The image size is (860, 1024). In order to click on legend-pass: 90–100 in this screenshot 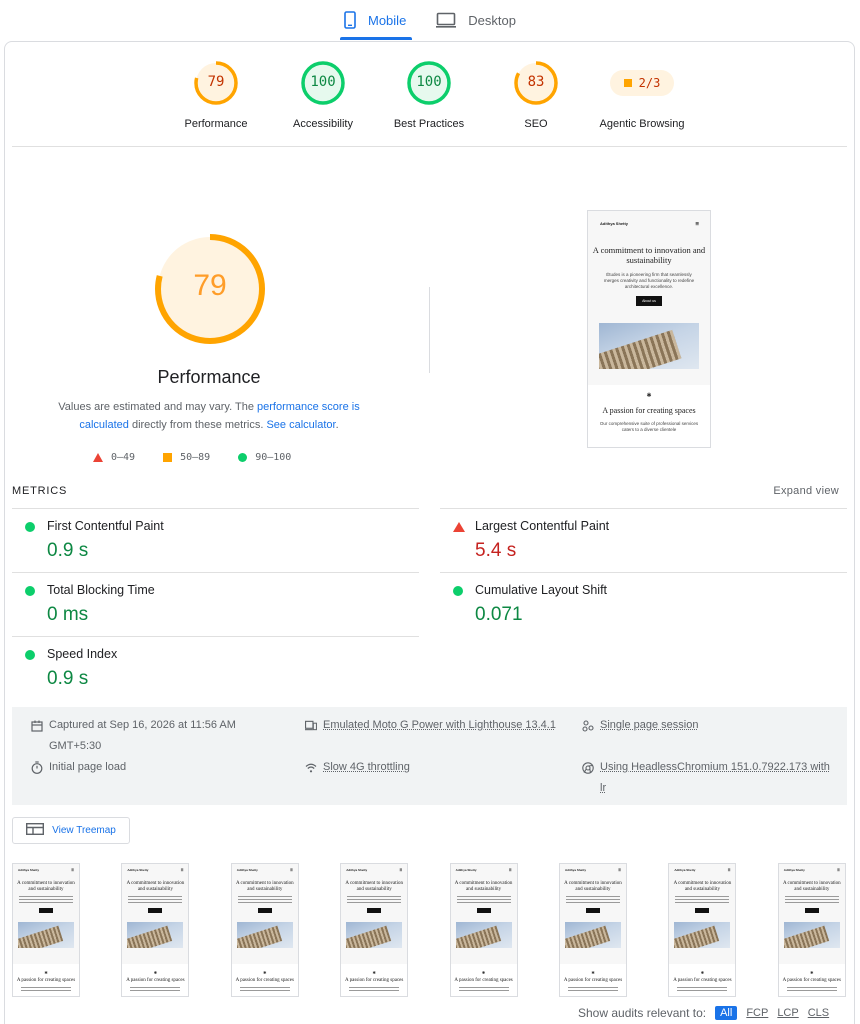, I will do `click(264, 457)`.